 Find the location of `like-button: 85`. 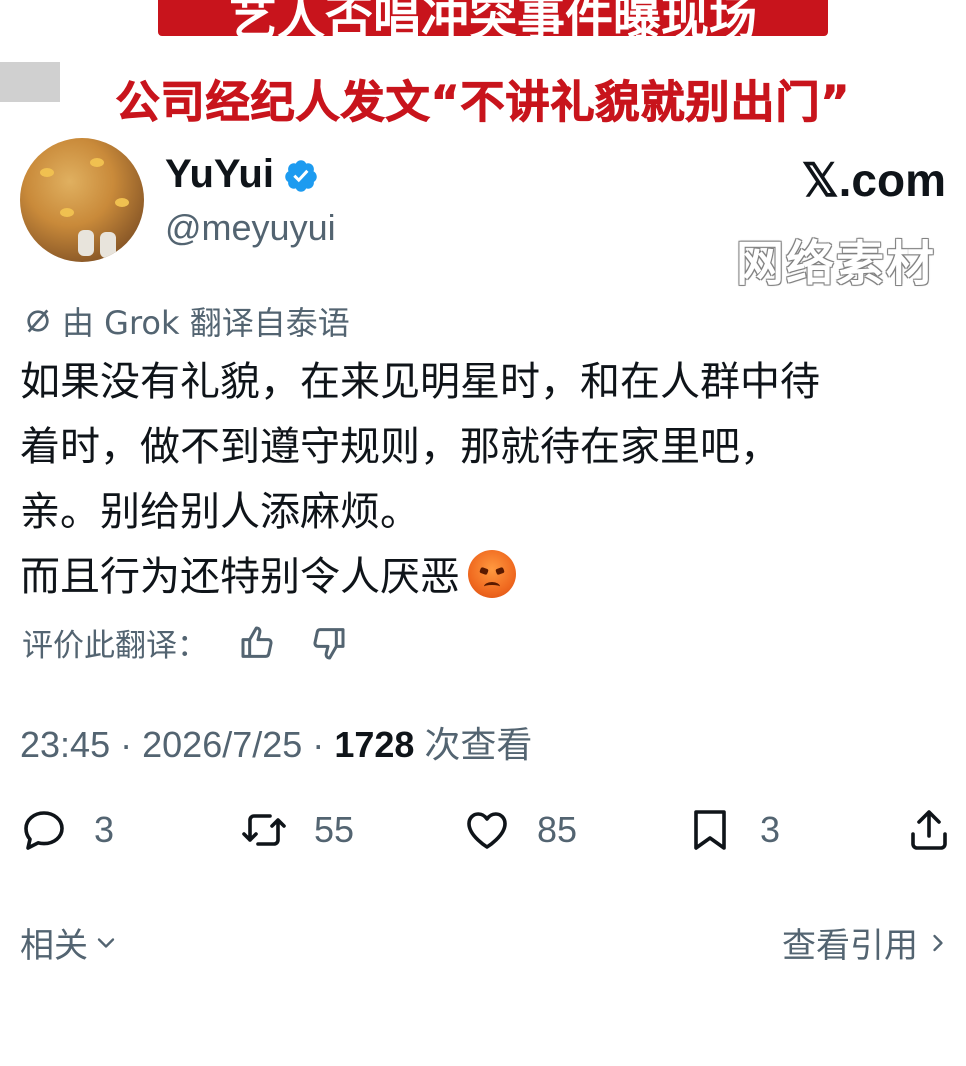

like-button: 85 is located at coordinates (520, 830).